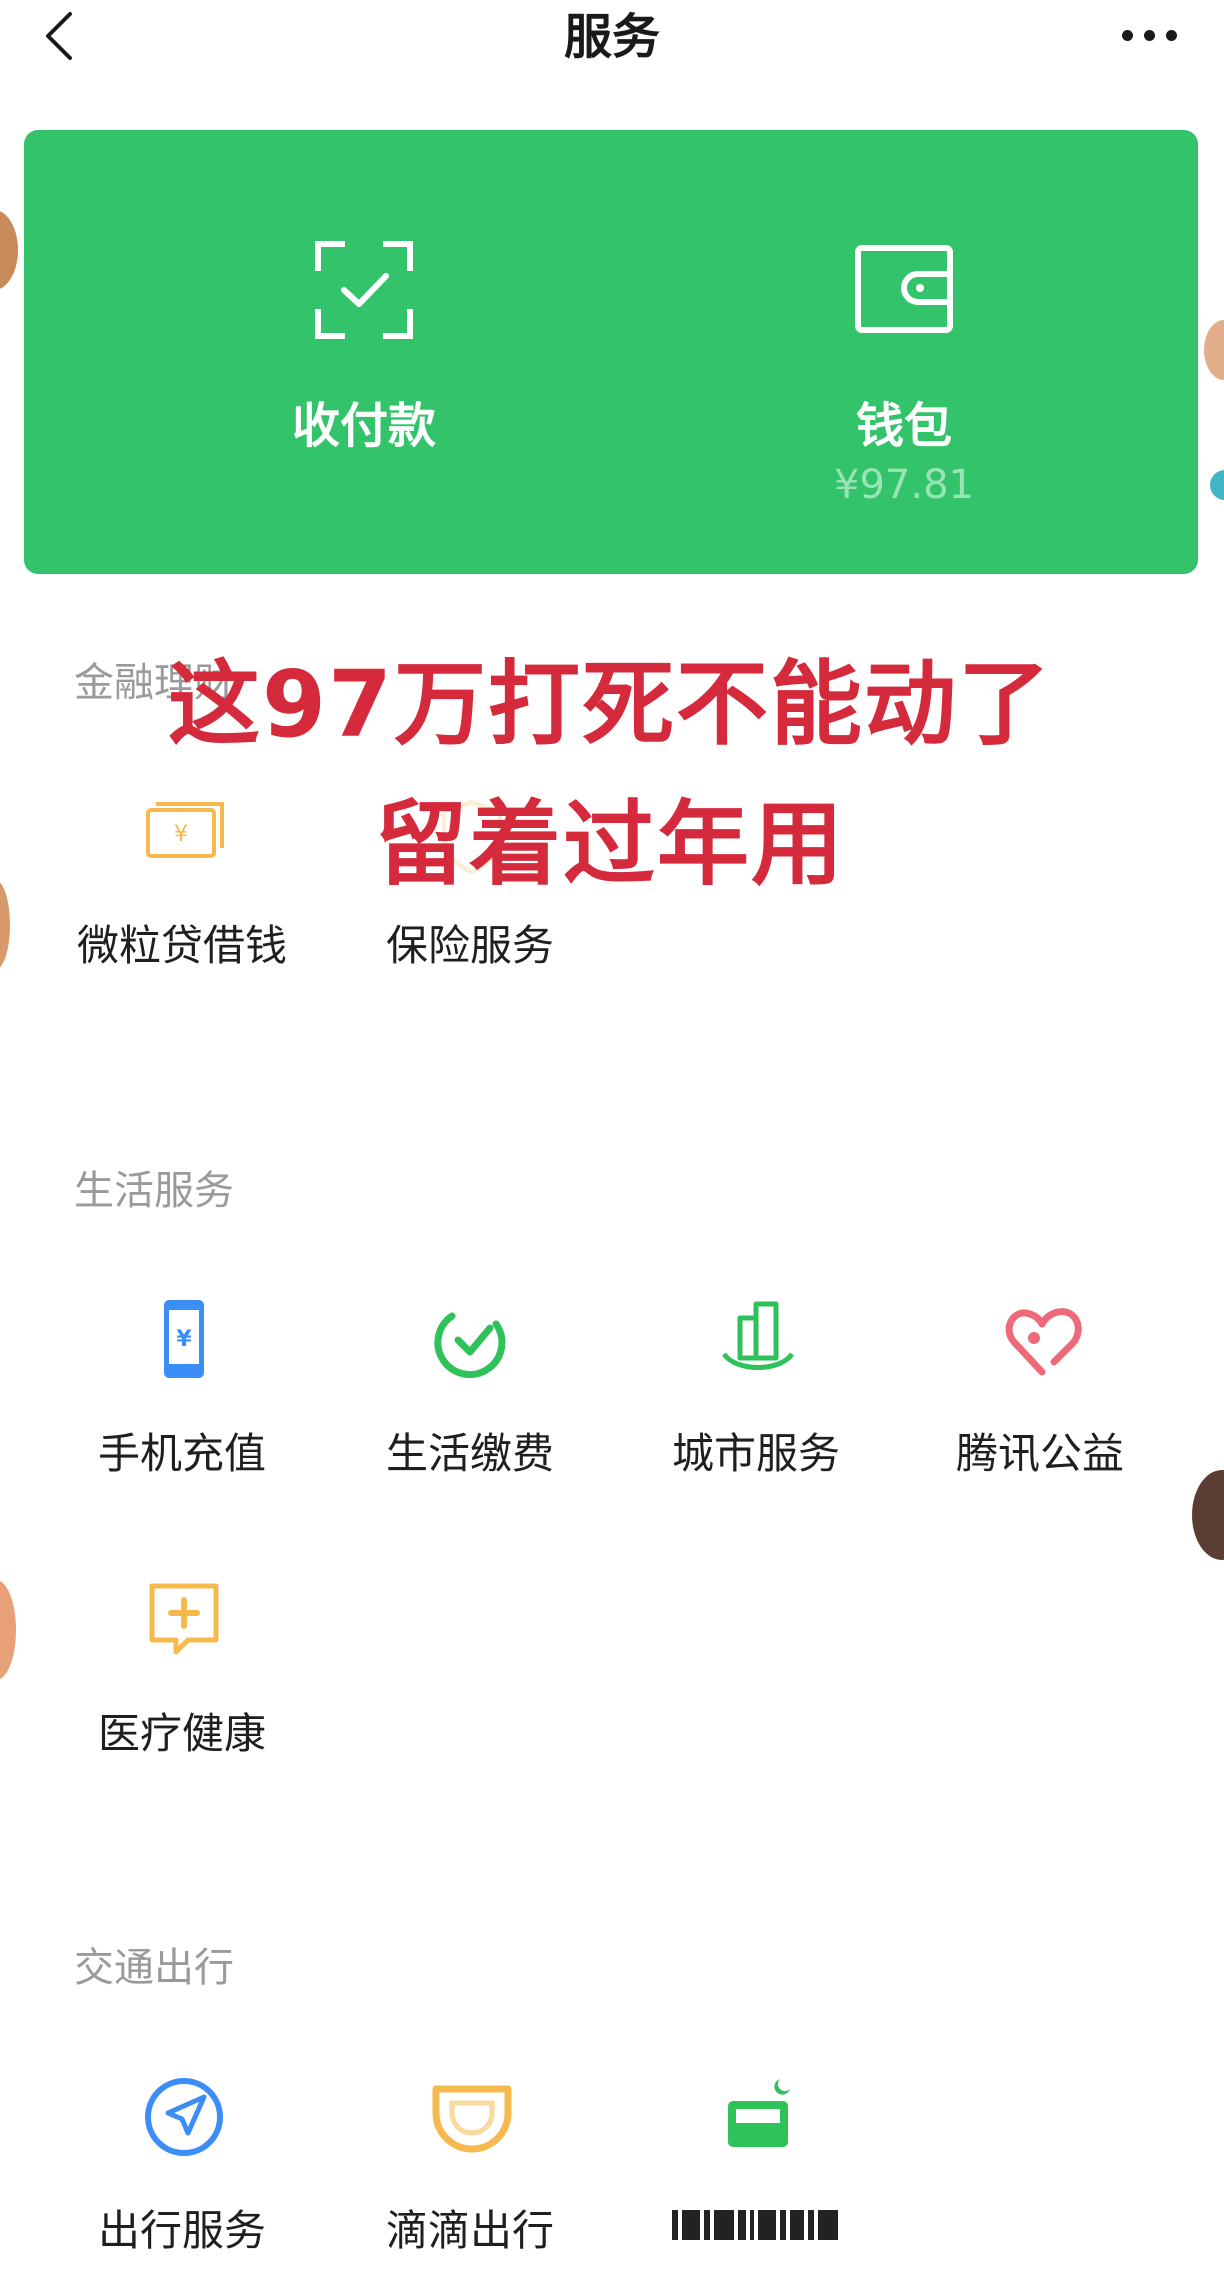 Image resolution: width=1224 pixels, height=2275 pixels. What do you see at coordinates (469, 1453) in the screenshot?
I see `tile-label: 生活缴费` at bounding box center [469, 1453].